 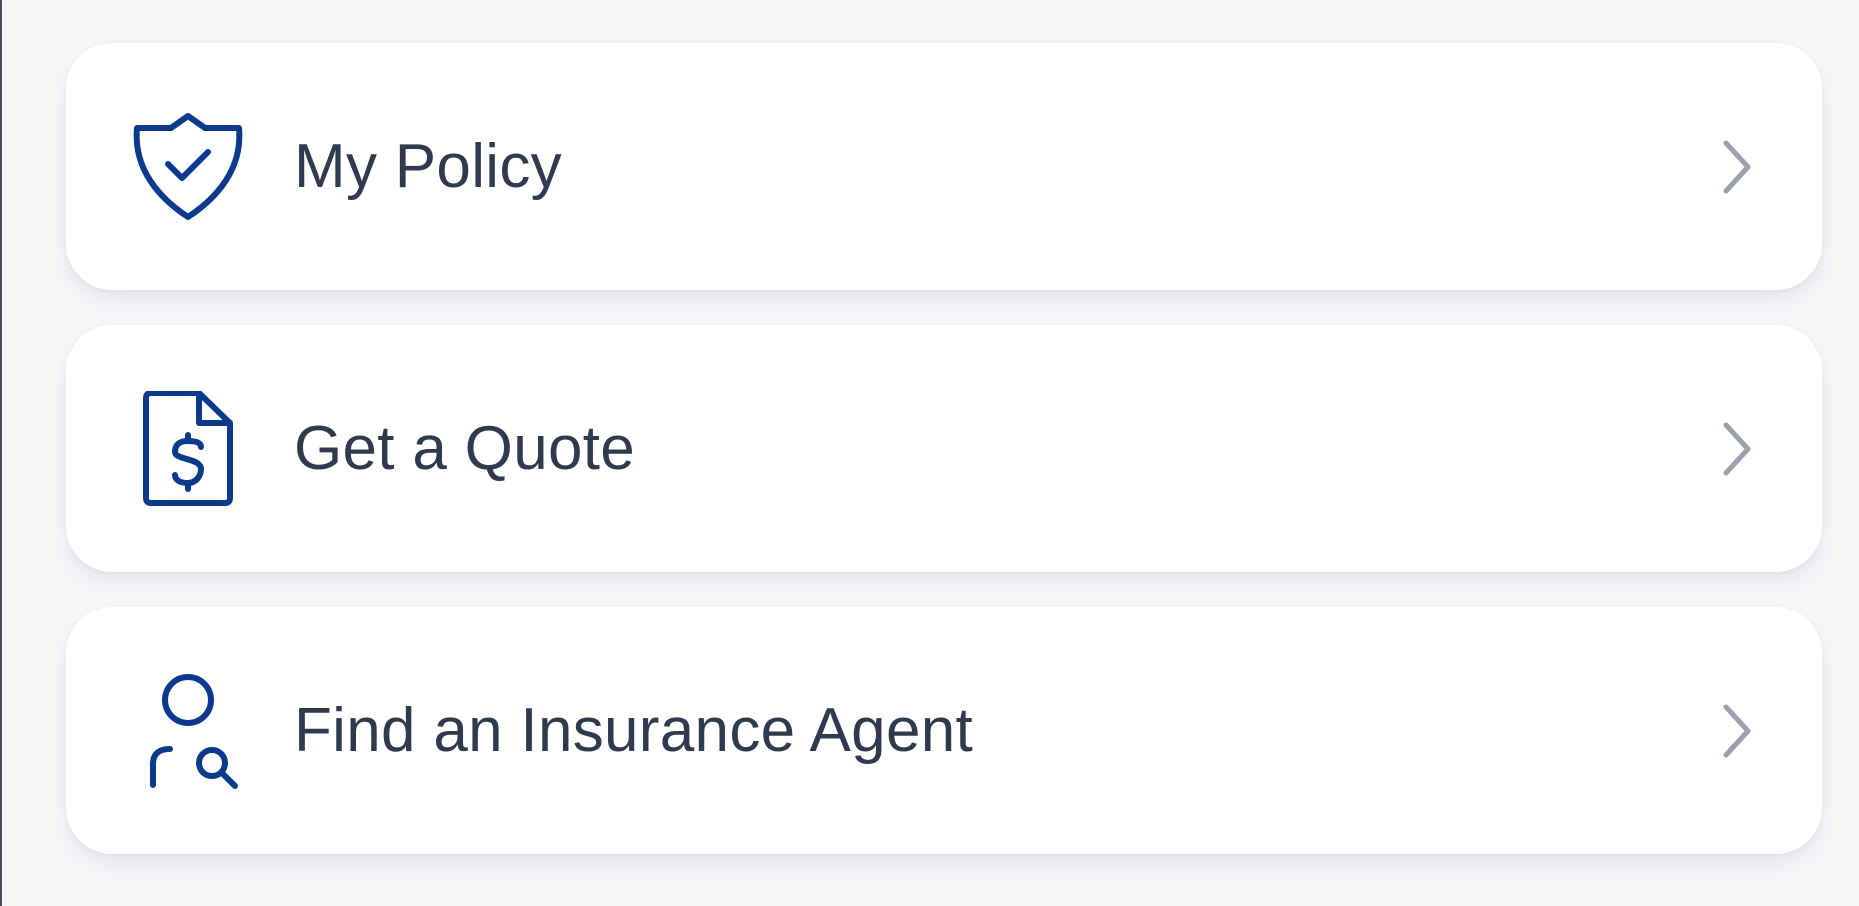 I want to click on shield-check-icon, so click(x=188, y=167).